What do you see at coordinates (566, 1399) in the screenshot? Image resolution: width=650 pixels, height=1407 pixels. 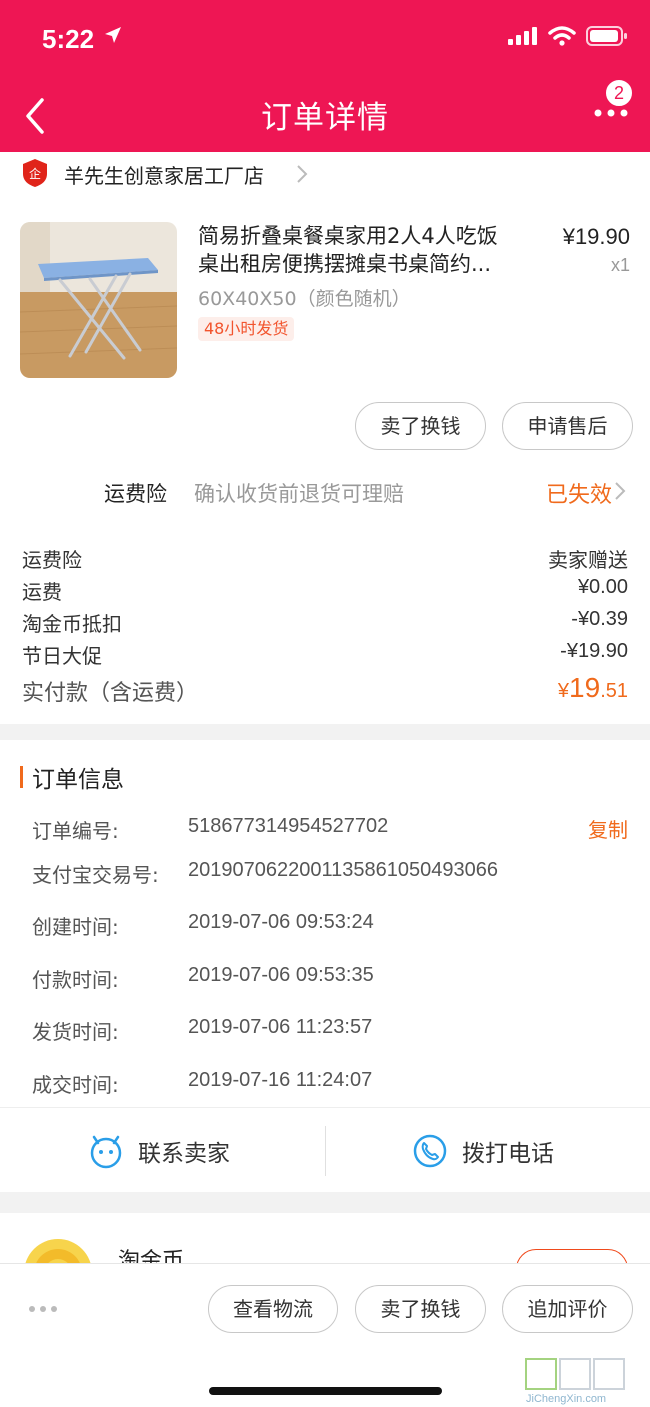 I see `watermark-text: JiChengXin.com` at bounding box center [566, 1399].